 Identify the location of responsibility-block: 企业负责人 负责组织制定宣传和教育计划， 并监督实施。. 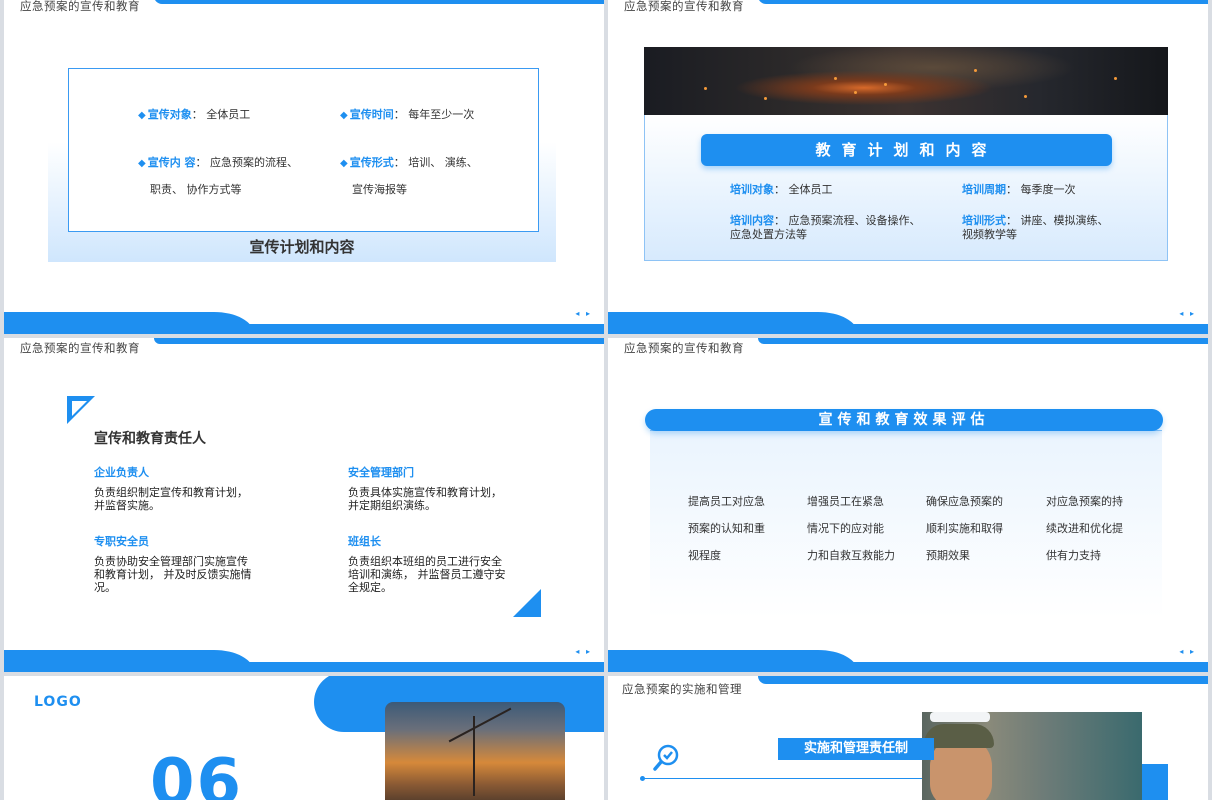
(184, 488).